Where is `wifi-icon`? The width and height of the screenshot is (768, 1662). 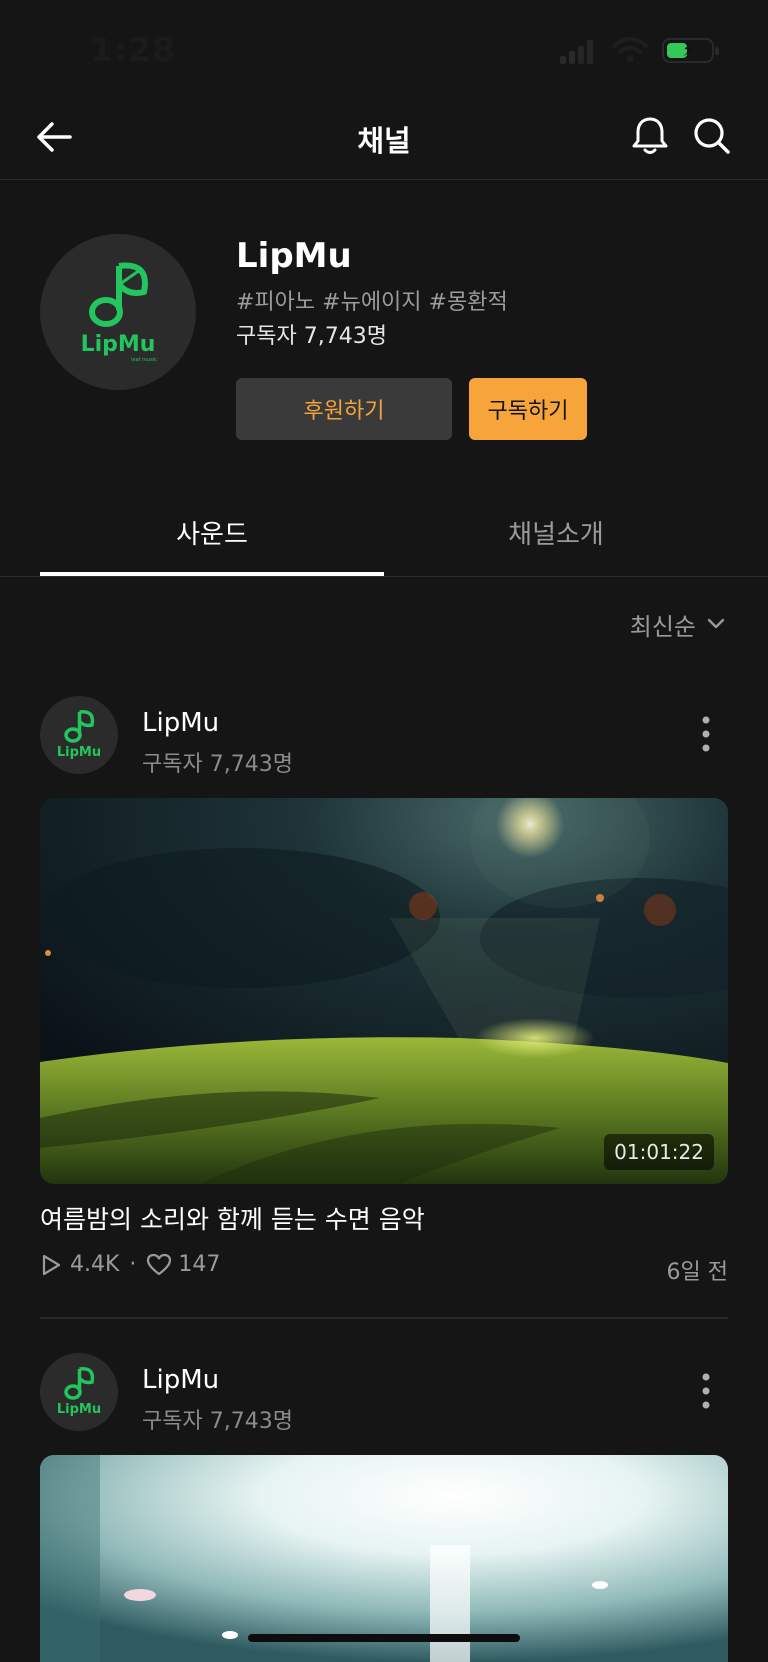 wifi-icon is located at coordinates (630, 50).